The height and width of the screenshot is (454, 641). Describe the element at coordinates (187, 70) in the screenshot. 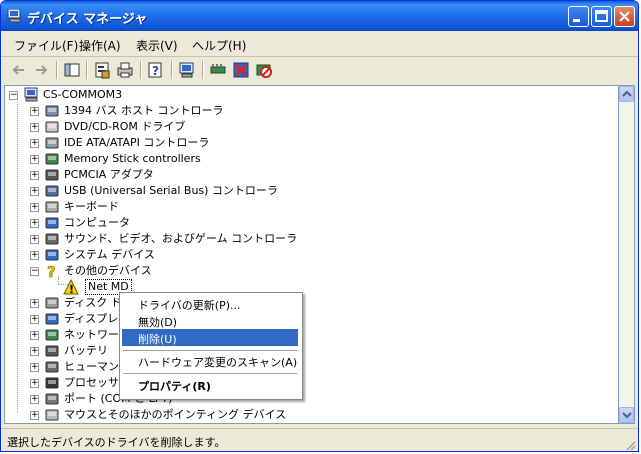

I see `scan-hardware-icon` at that location.